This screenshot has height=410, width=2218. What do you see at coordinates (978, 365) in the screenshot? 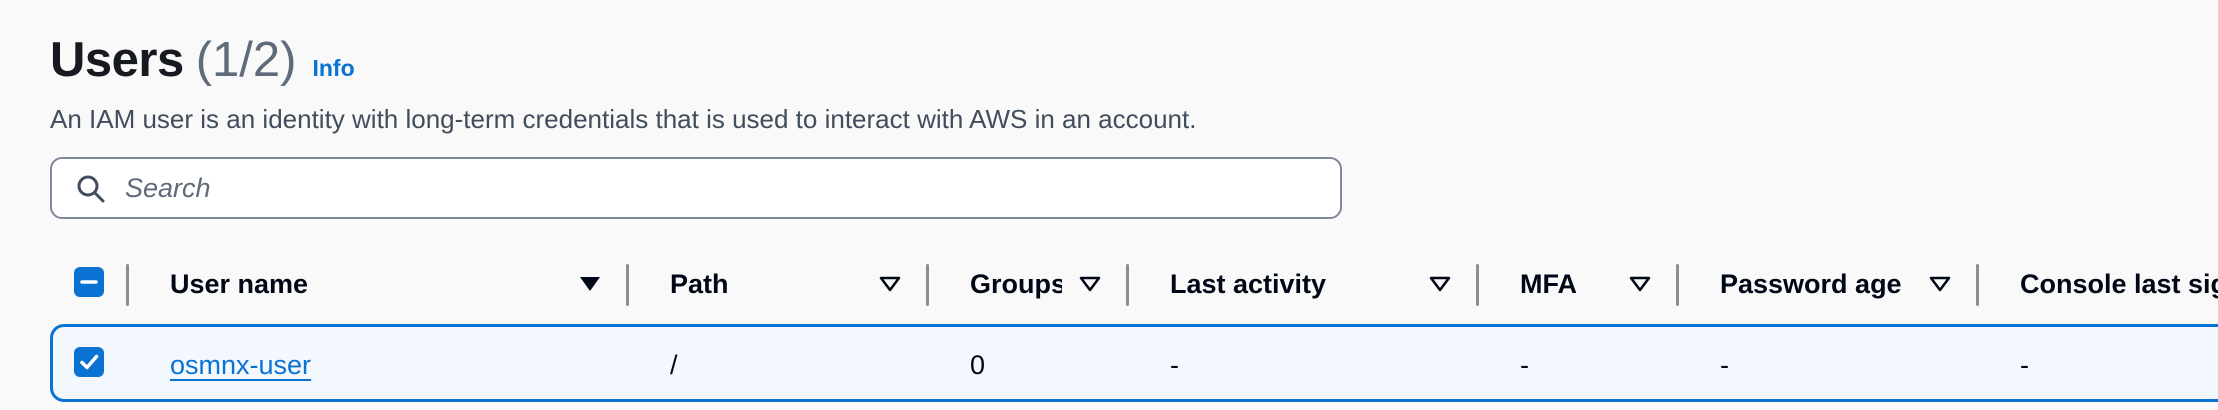
I see `cell-groups: 0` at bounding box center [978, 365].